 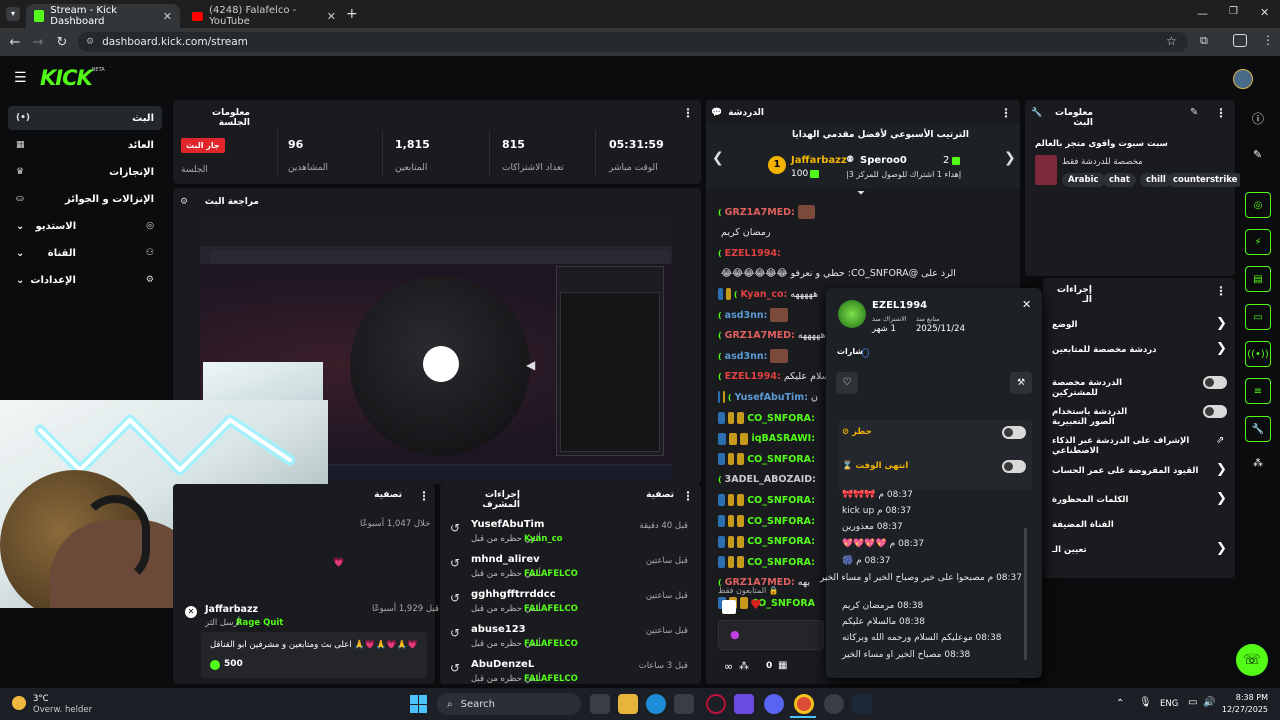 What do you see at coordinates (656, 704) in the screenshot?
I see `edge-icon` at bounding box center [656, 704].